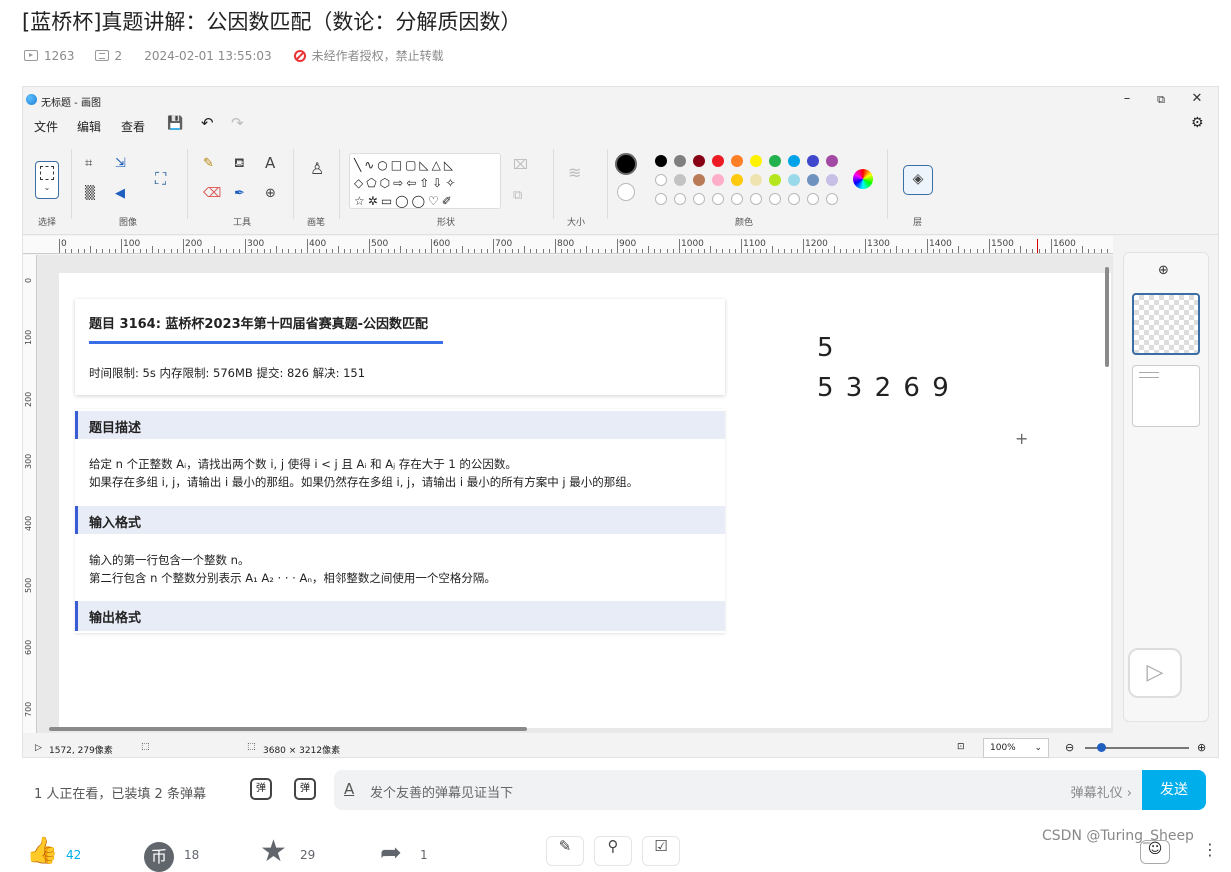 The image size is (1231, 872). Describe the element at coordinates (288, 729) in the screenshot. I see `horizontal-scrollbar` at that location.